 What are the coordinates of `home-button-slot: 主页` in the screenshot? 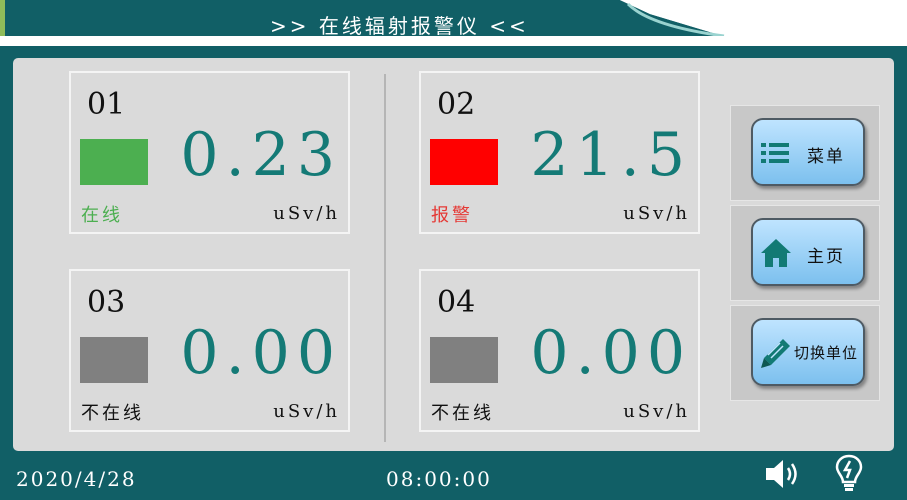 It's located at (805, 253).